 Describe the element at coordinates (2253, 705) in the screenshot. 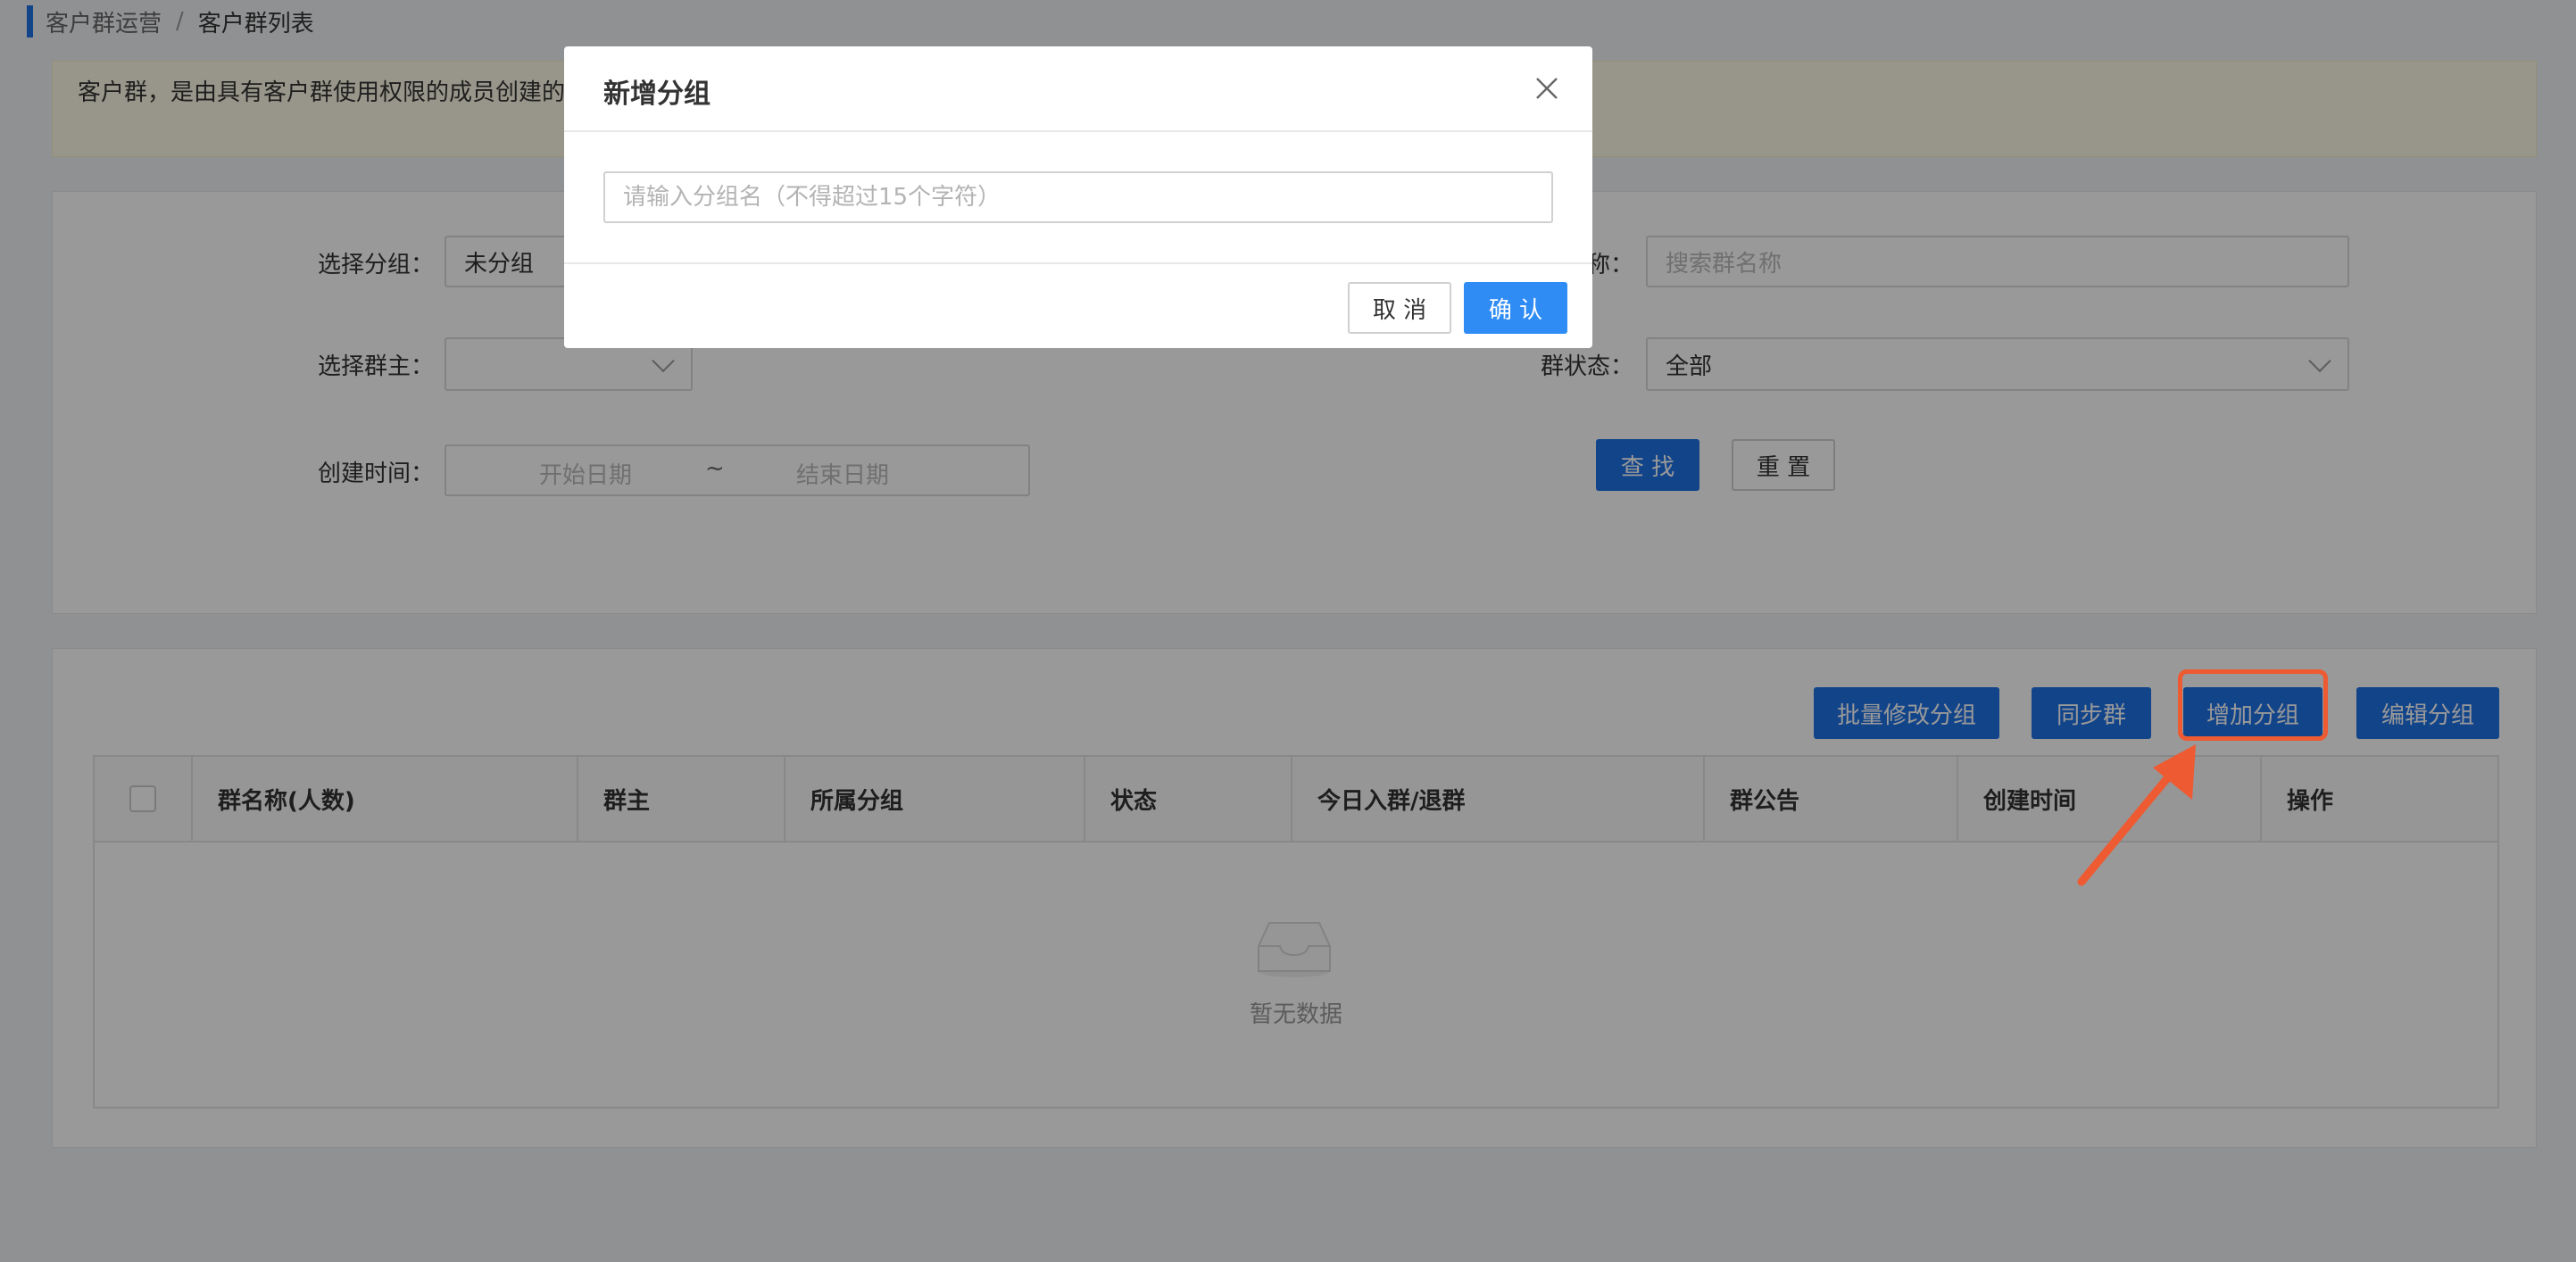

I see `add-group-highlight` at that location.